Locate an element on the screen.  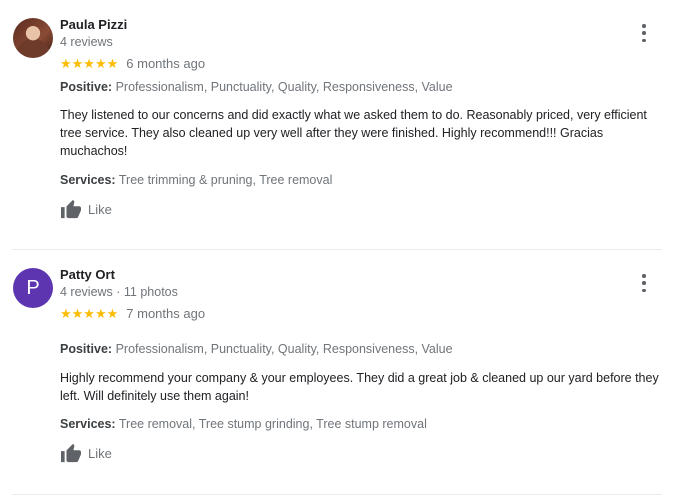
avatar is located at coordinates (33, 38).